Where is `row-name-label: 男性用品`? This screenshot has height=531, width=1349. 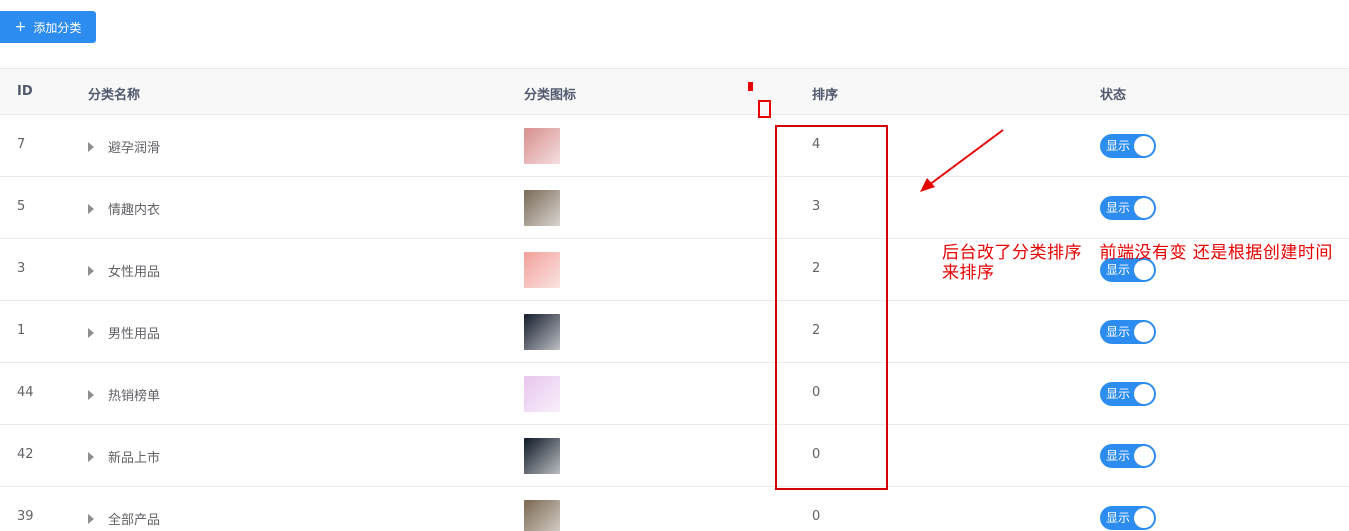 row-name-label: 男性用品 is located at coordinates (134, 334).